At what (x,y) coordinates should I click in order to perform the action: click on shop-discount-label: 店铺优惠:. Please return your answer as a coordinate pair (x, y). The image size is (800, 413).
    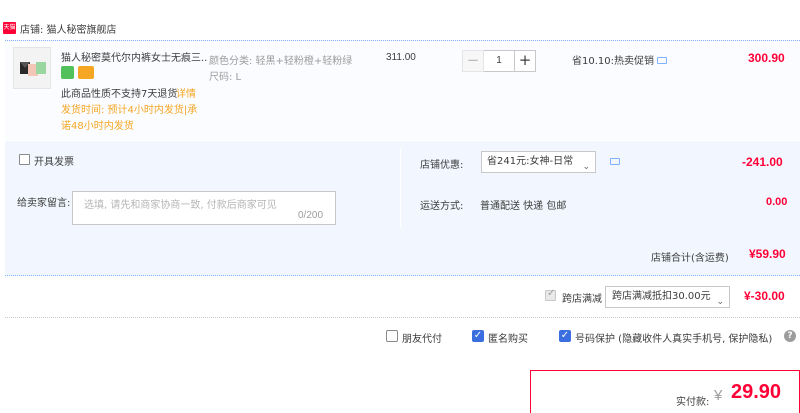
    Looking at the image, I should click on (442, 165).